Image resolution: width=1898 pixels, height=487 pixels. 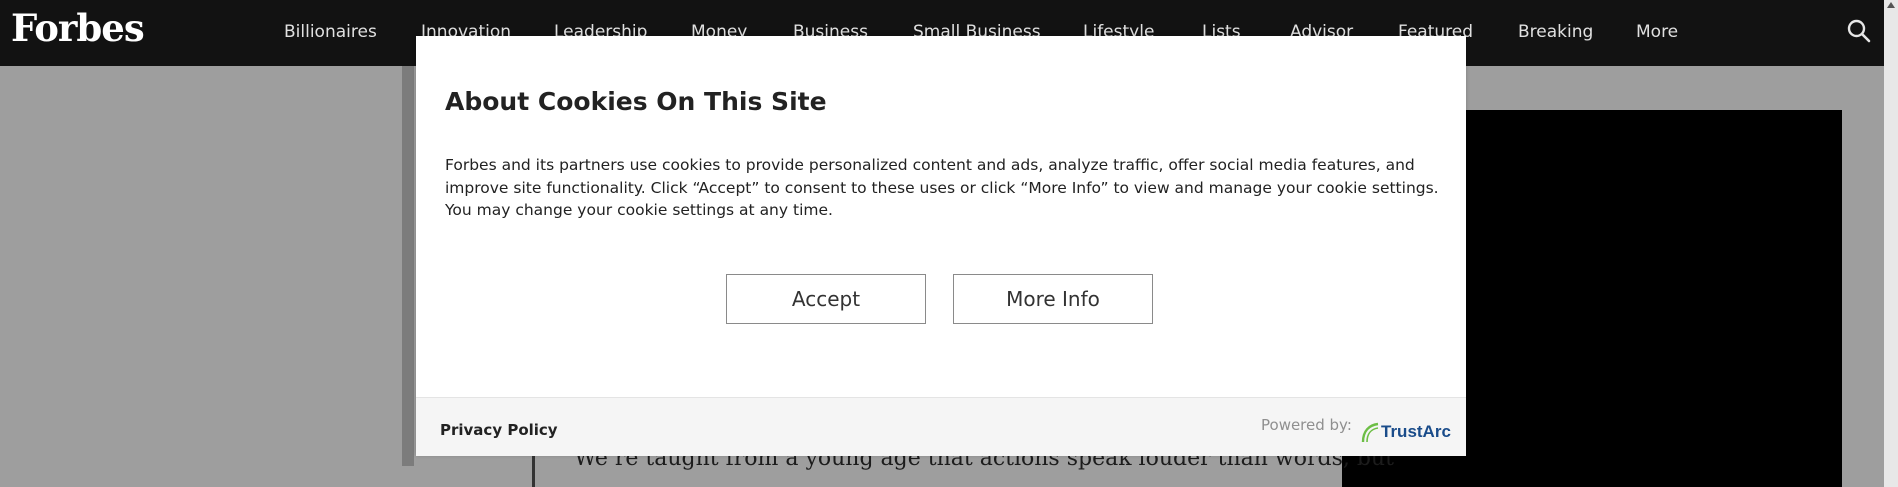 I want to click on trustarc-wordmark: TrustArc, so click(x=1416, y=431).